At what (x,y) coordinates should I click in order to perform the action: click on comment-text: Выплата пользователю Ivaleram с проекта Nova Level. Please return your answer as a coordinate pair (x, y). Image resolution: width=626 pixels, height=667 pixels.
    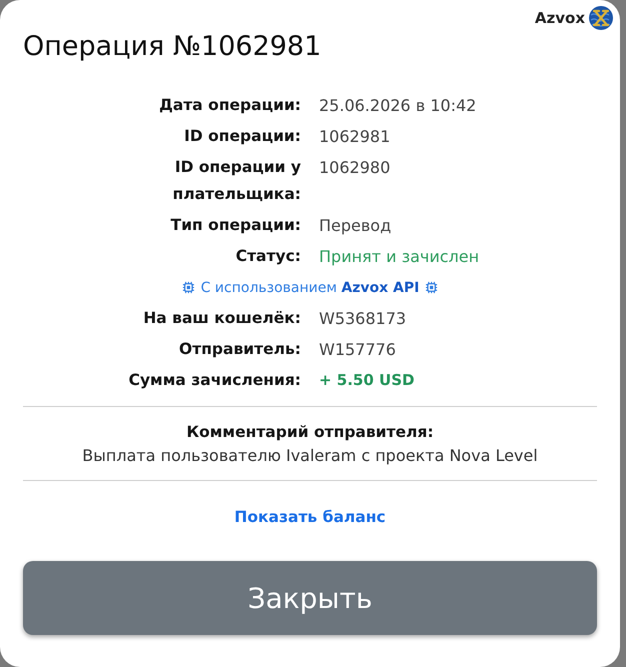
    Looking at the image, I should click on (310, 456).